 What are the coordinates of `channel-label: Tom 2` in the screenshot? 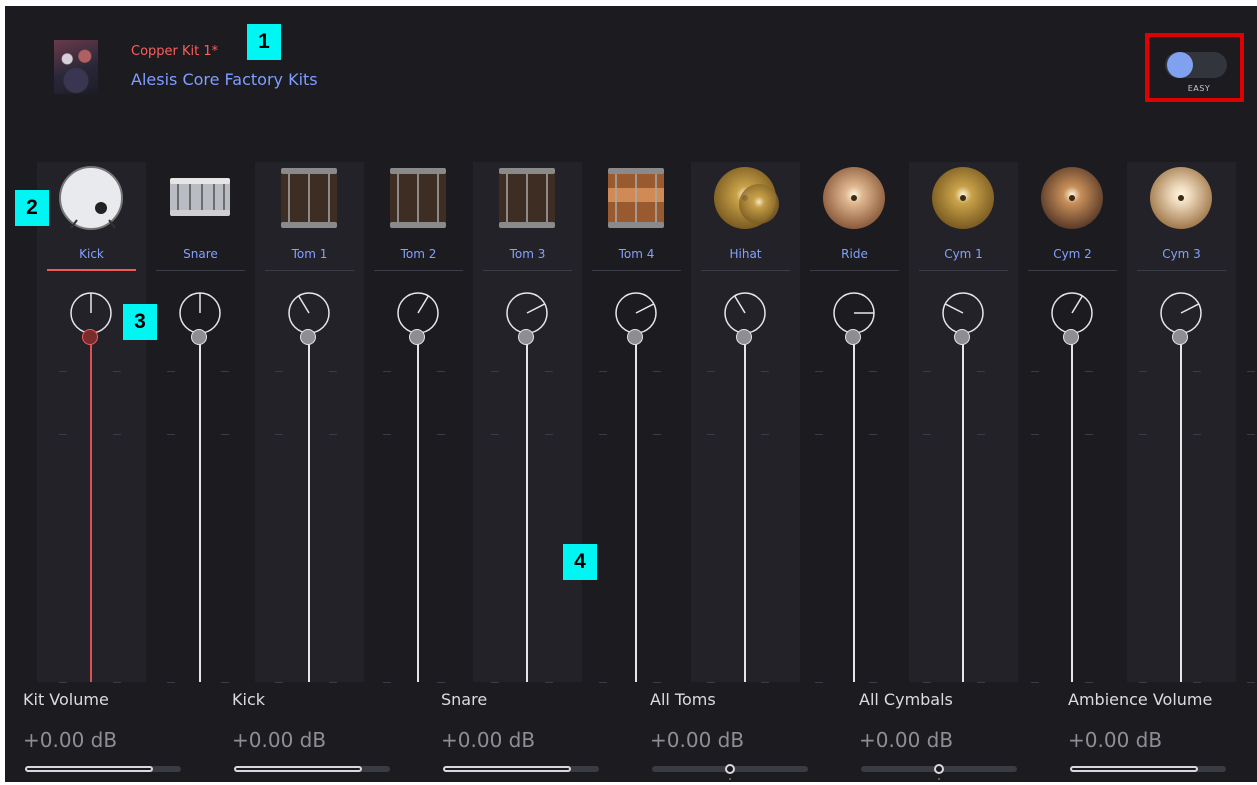 It's located at (418, 254).